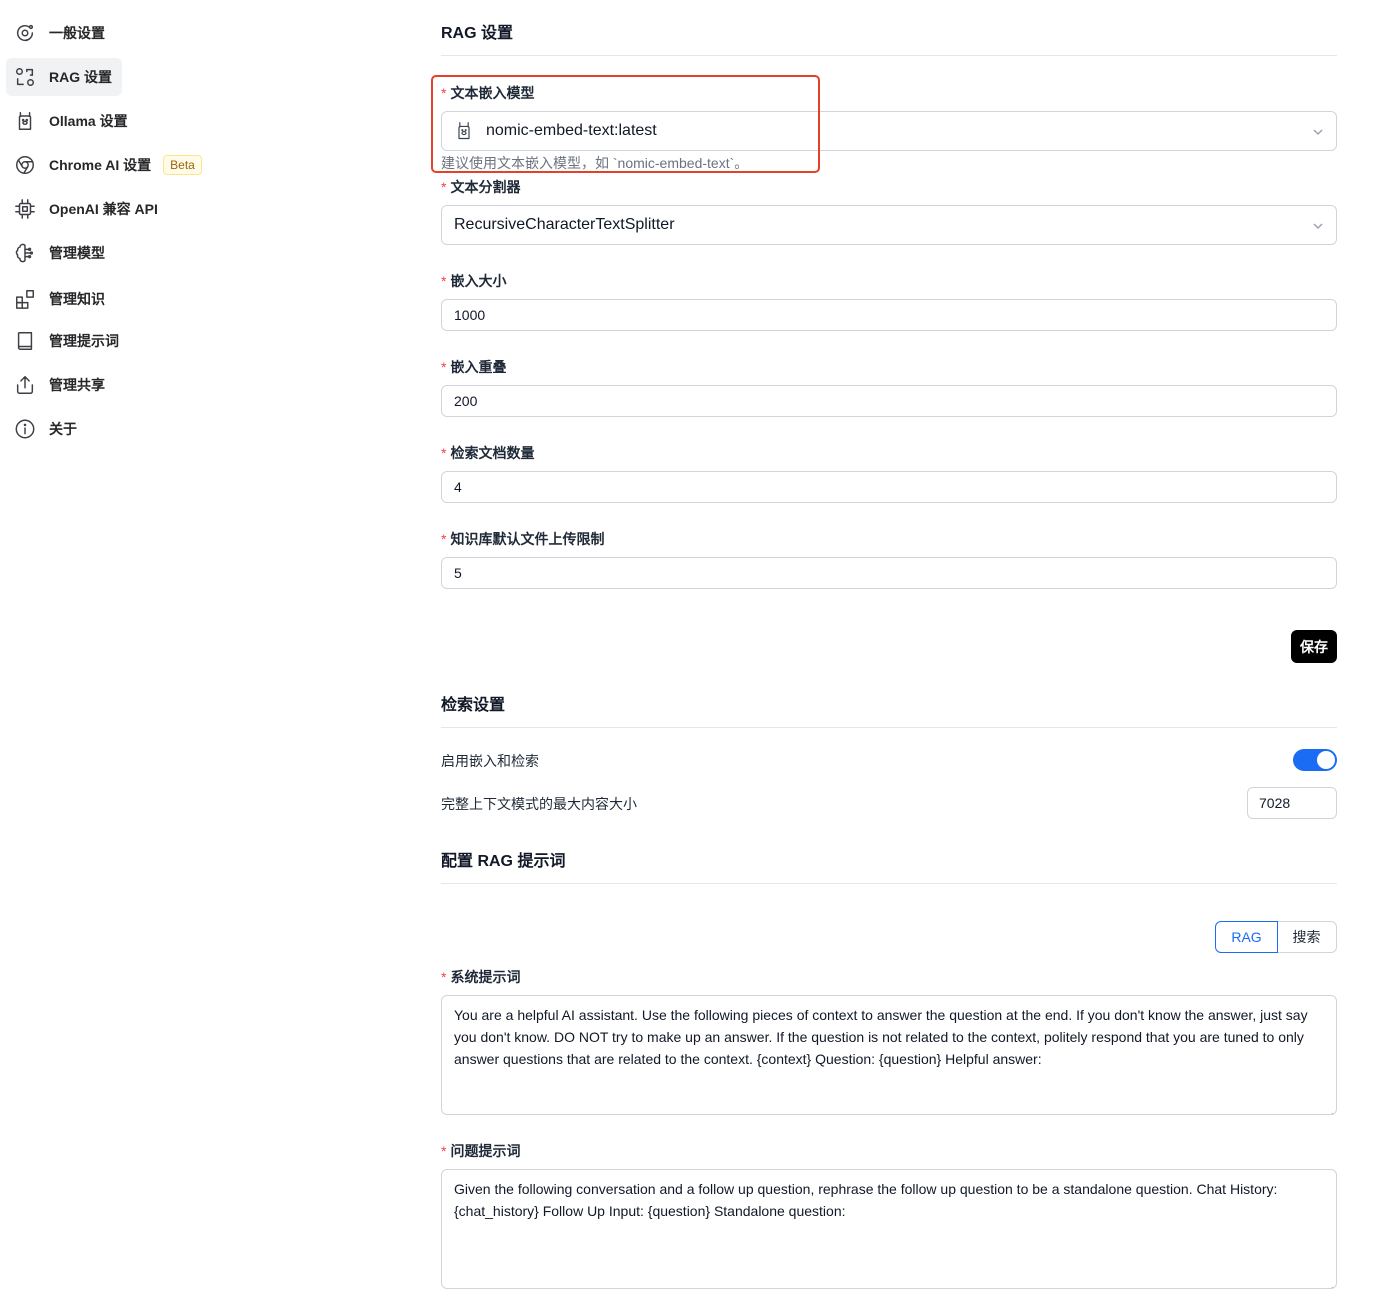 The height and width of the screenshot is (1306, 1375). Describe the element at coordinates (595, 163) in the screenshot. I see `embedding-model-help: 建议使用文本嵌入模型，如 `nomic-embed-text`。` at that location.